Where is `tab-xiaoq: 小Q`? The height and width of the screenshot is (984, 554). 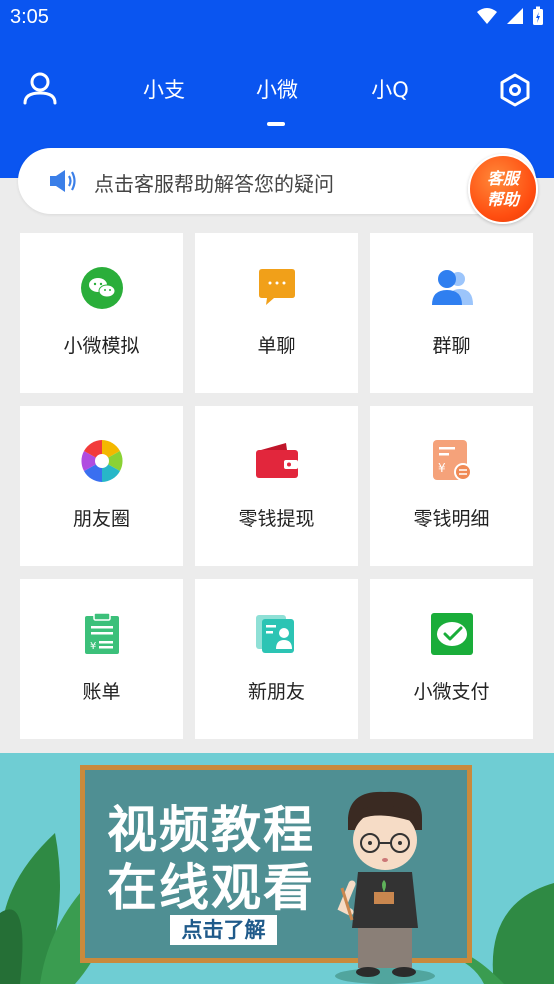 tab-xiaoq: 小Q is located at coordinates (390, 89).